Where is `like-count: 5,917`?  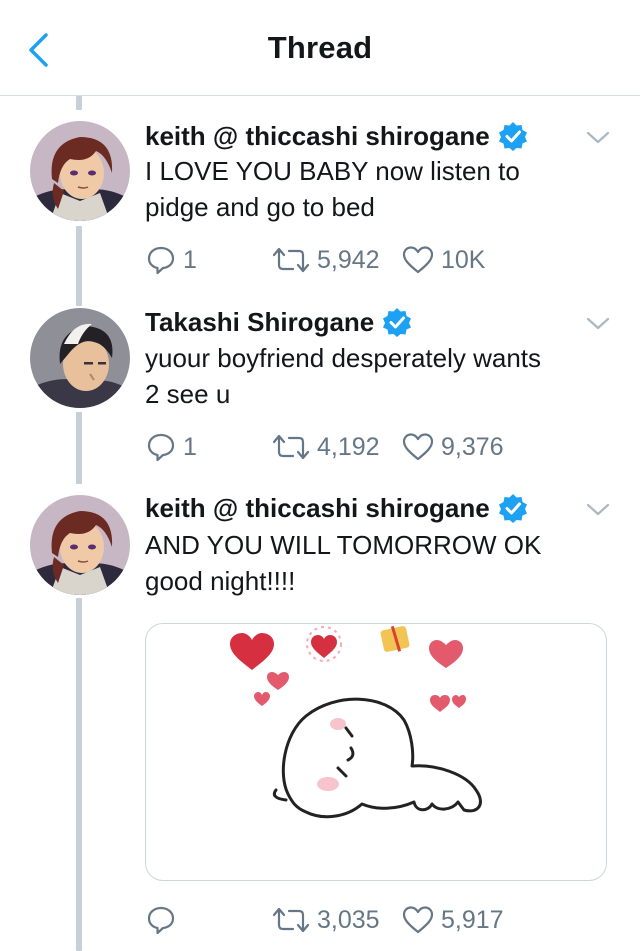
like-count: 5,917 is located at coordinates (472, 919).